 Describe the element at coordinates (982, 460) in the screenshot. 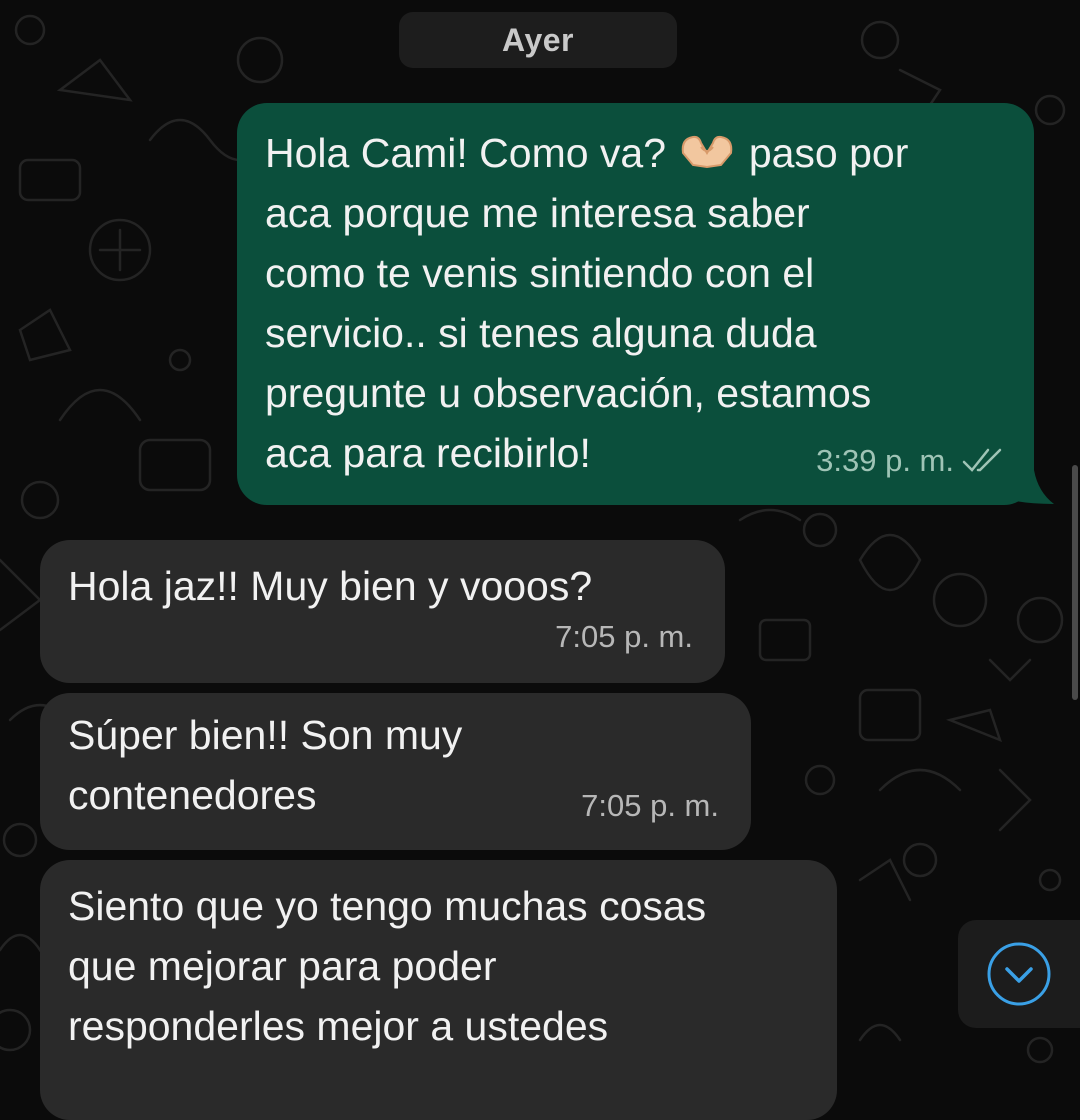

I see `double-check-icon` at that location.